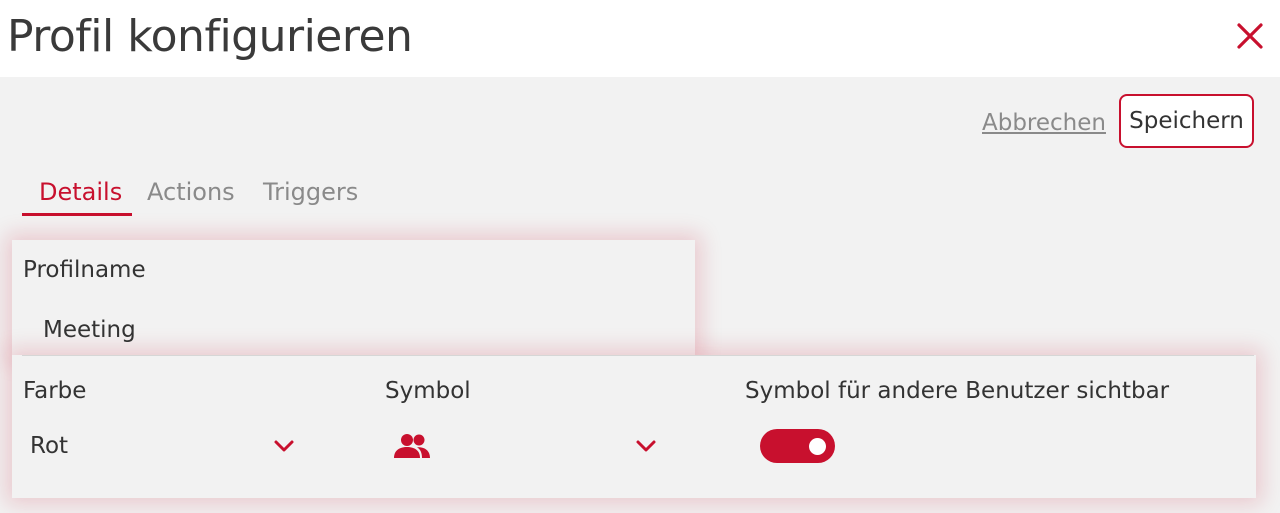 The height and width of the screenshot is (513, 1280). I want to click on people-icon, so click(412, 446).